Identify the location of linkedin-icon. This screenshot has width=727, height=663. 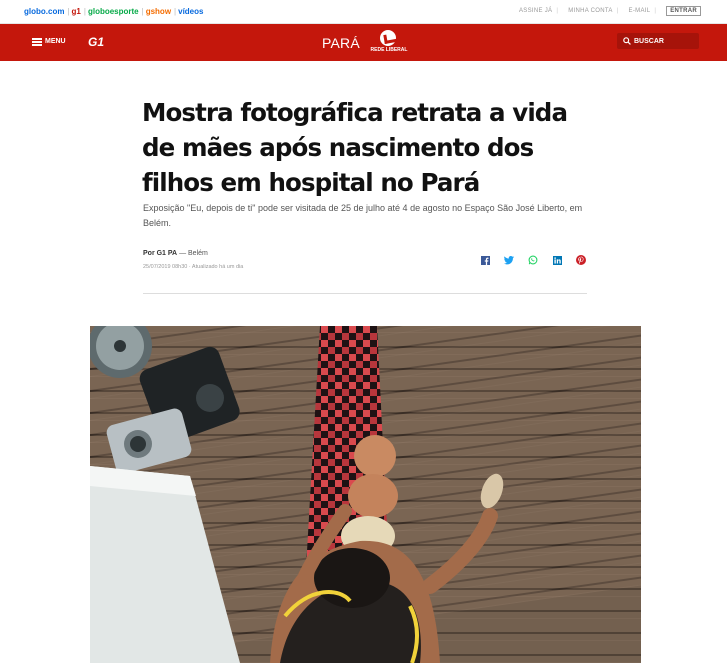
(557, 260).